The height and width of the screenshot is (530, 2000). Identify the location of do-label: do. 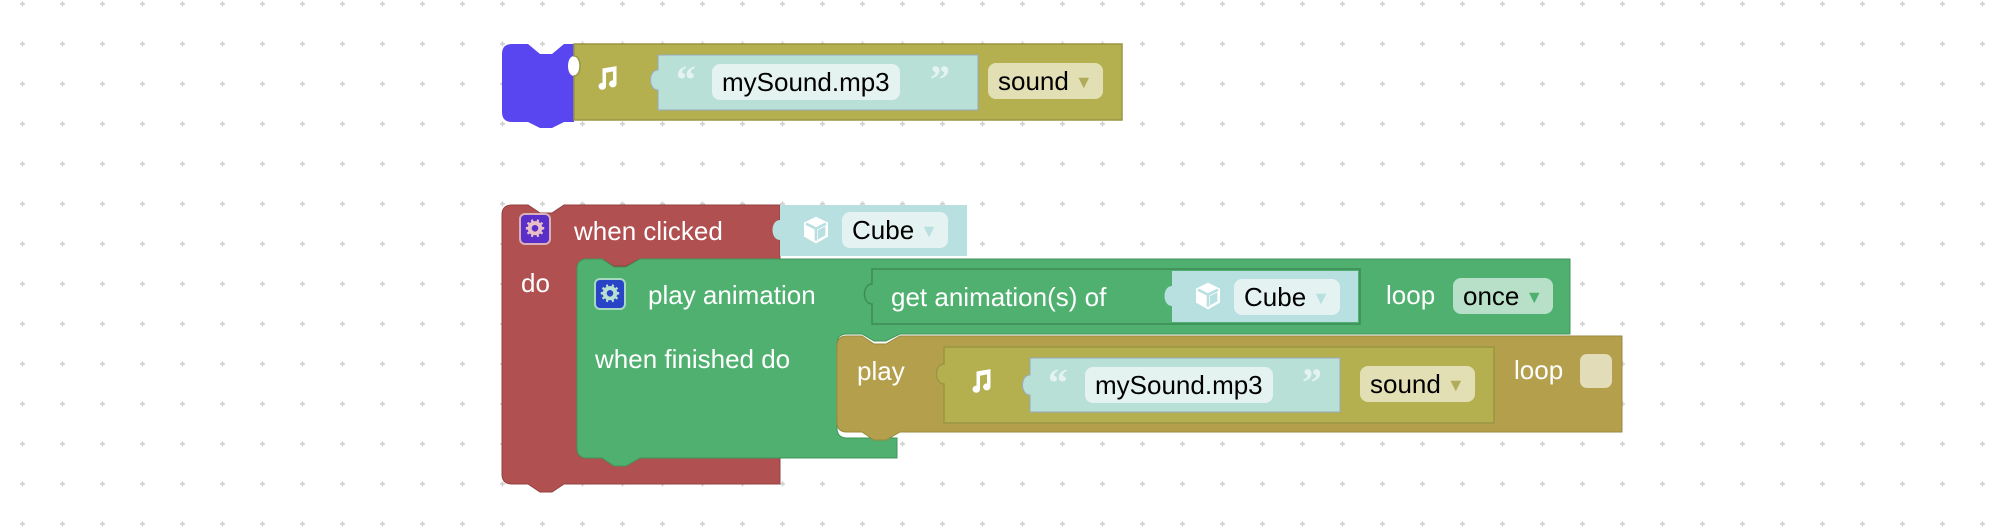
(535, 283).